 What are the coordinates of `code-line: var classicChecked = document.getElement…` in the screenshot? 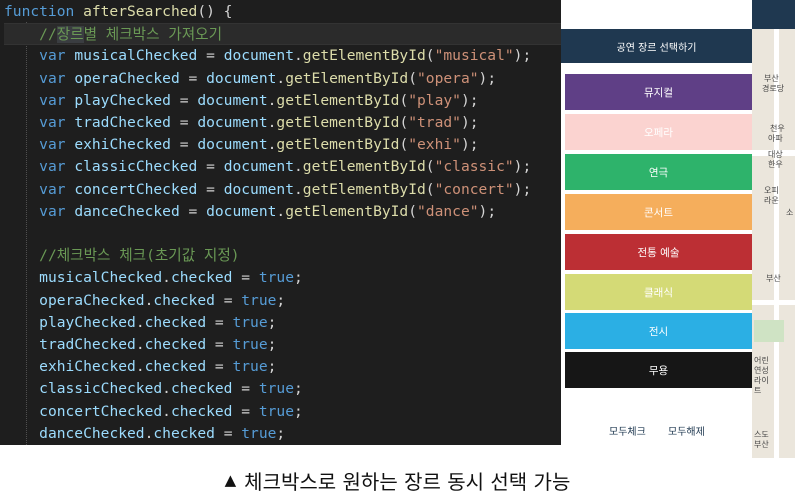 It's located at (267, 167).